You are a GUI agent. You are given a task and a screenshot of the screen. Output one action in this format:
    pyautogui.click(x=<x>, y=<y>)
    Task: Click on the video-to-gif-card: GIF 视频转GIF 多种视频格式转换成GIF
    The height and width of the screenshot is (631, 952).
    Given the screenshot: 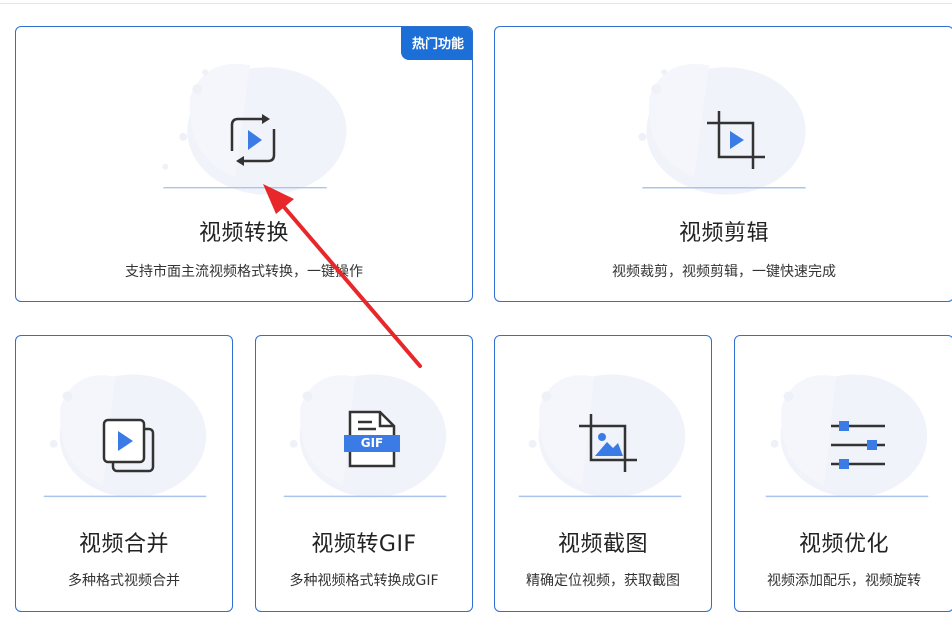 What is the action you would take?
    pyautogui.click(x=364, y=473)
    